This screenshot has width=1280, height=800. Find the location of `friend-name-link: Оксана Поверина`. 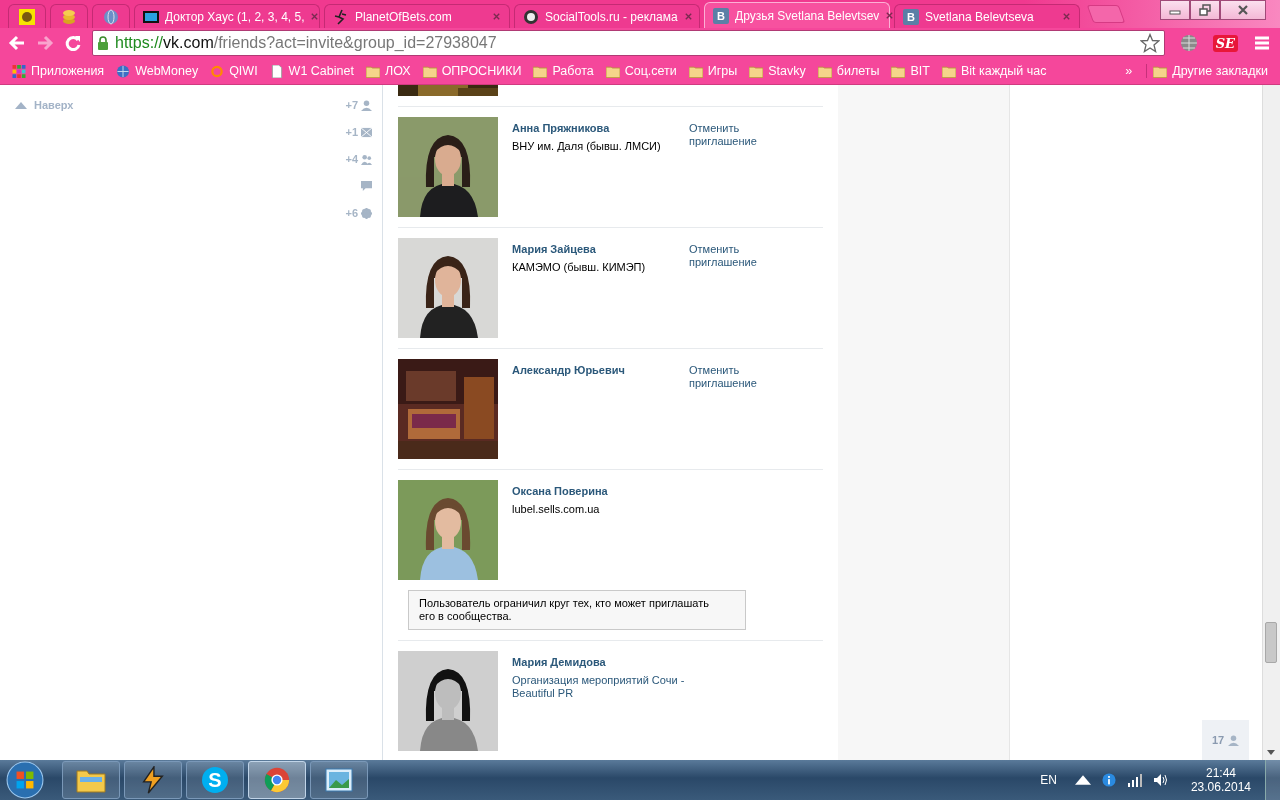

friend-name-link: Оксана Поверина is located at coordinates (600, 491).